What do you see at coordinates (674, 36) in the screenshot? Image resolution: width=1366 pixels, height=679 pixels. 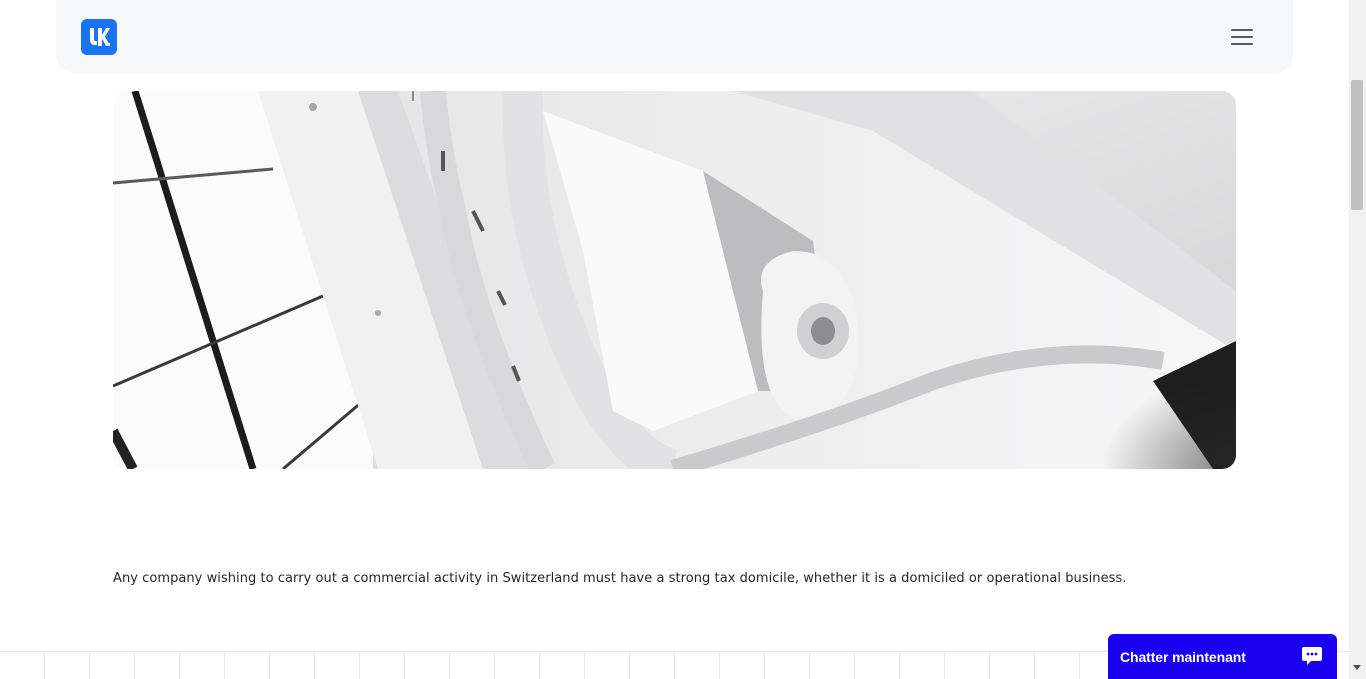 I see `site-header` at bounding box center [674, 36].